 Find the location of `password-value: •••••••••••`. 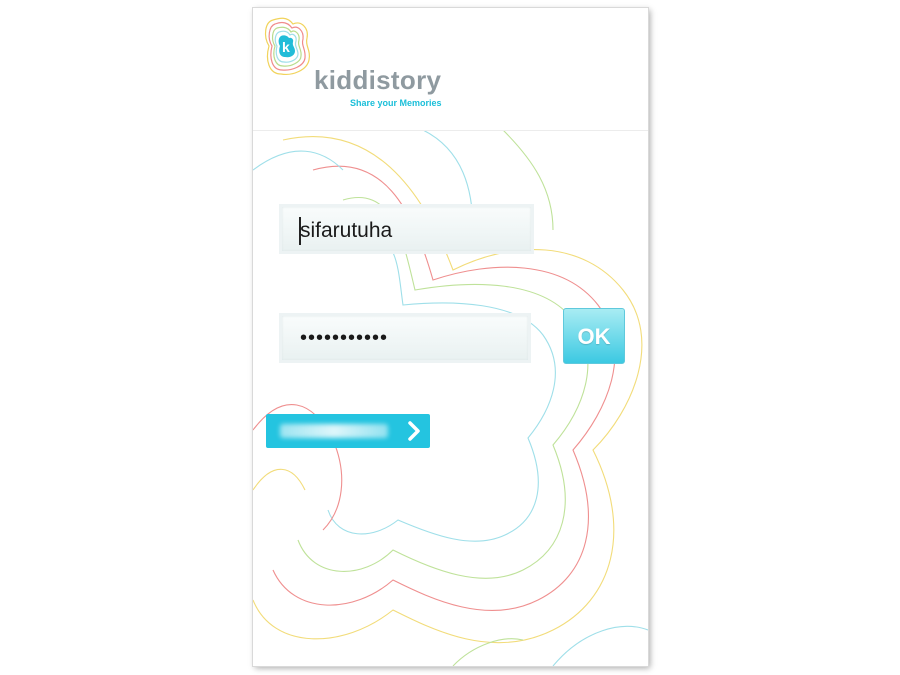

password-value: ••••••••••• is located at coordinates (344, 338).